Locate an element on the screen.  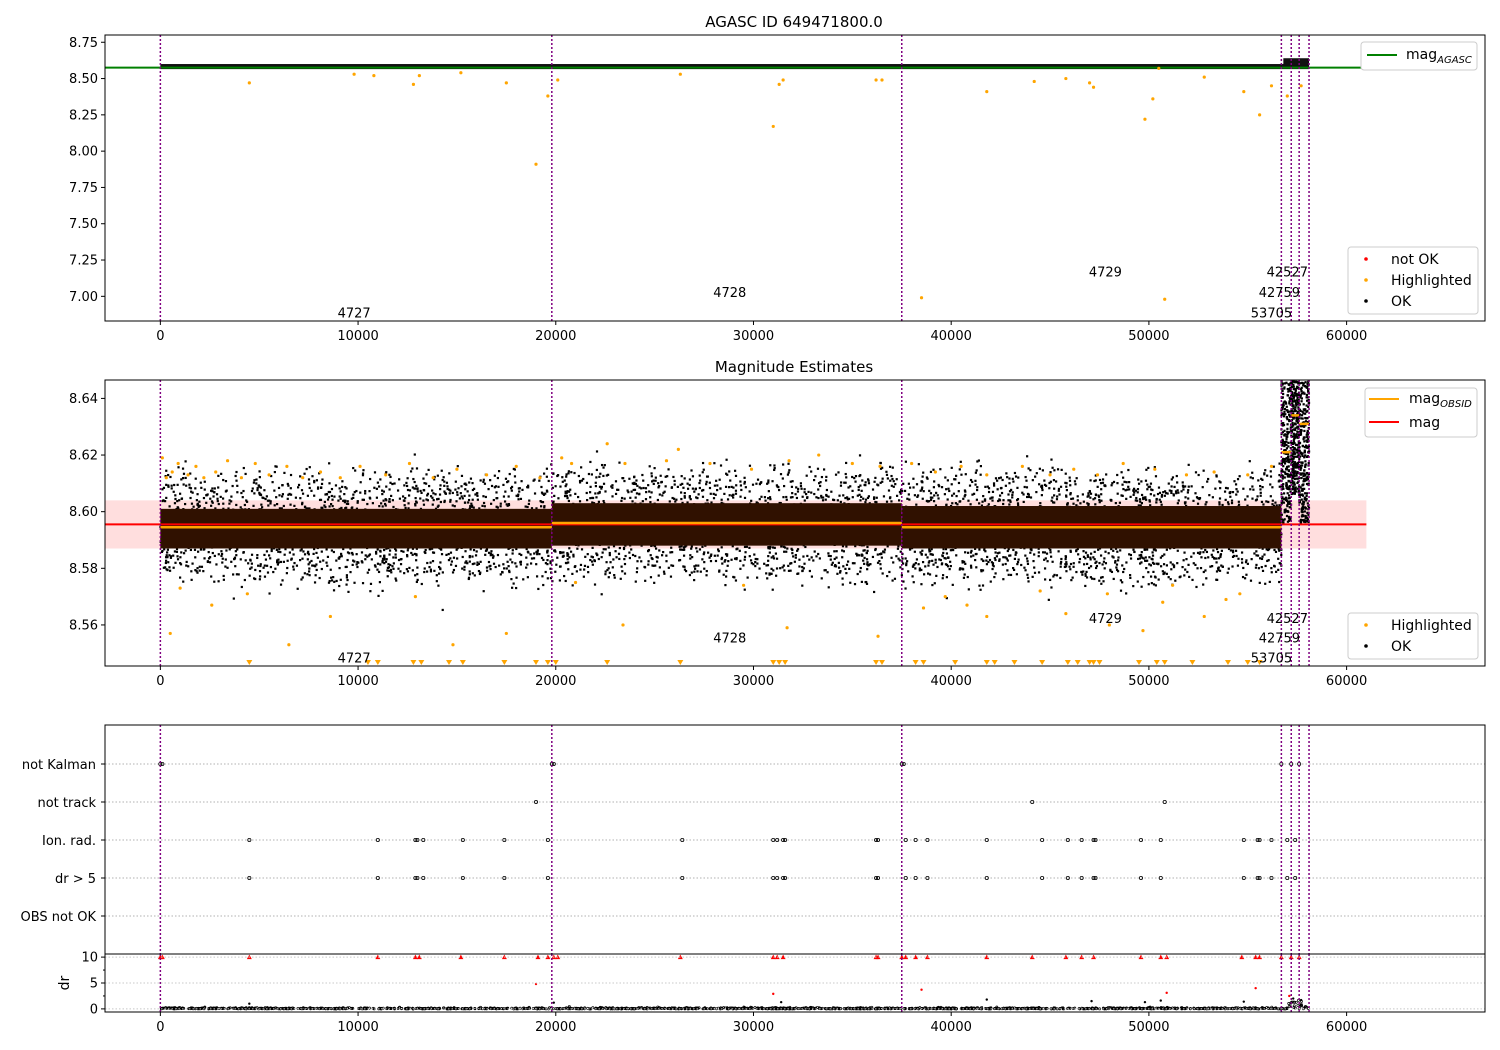
legend-not-ok-marker is located at coordinates (1366, 259).